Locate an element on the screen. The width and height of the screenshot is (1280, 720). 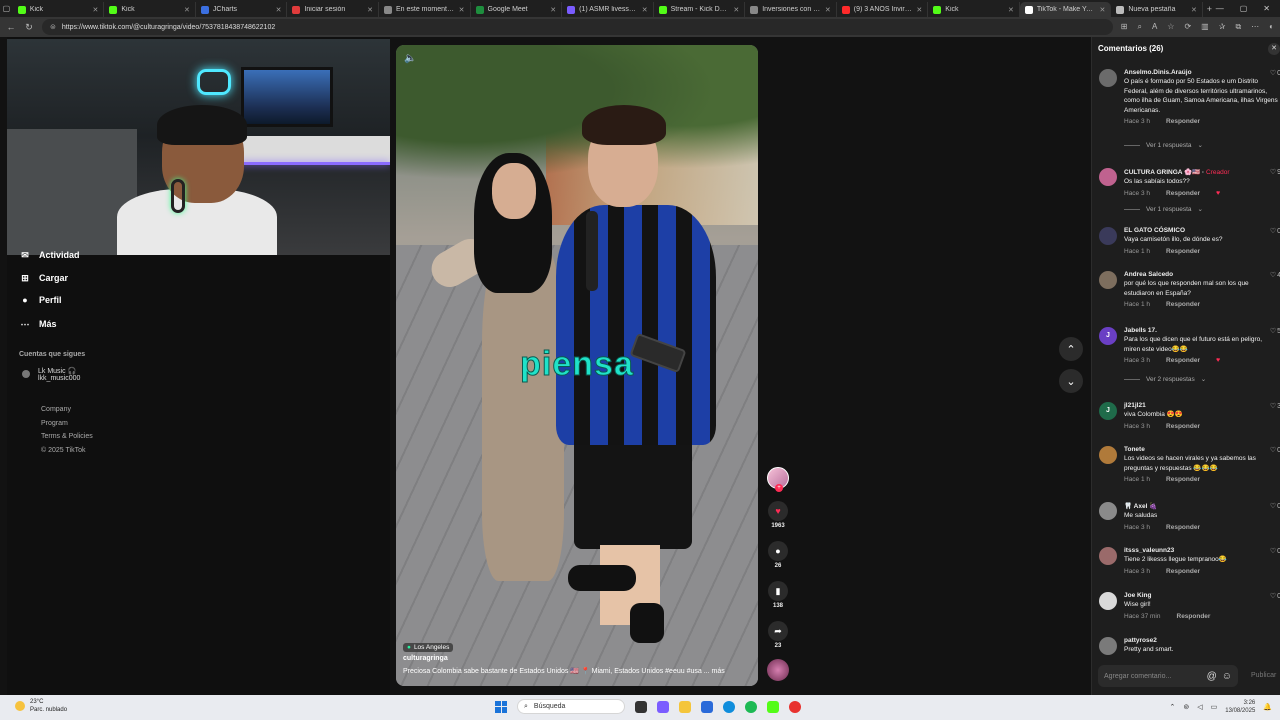
translate-icon: ⊞ is located at coordinates (1124, 27).